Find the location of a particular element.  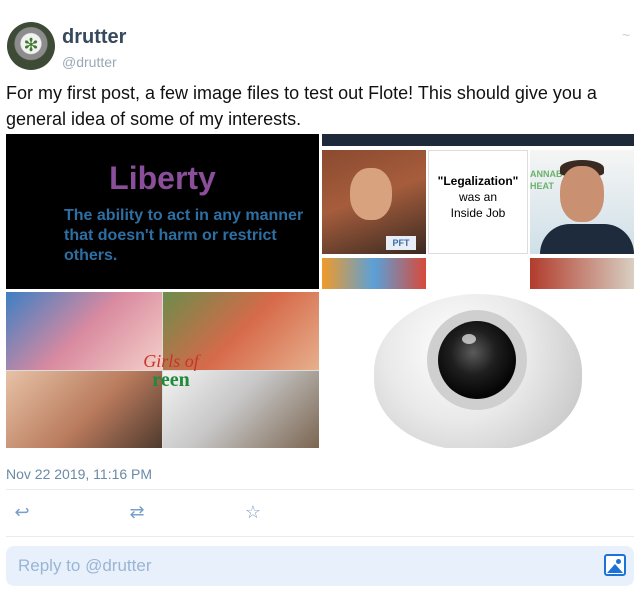

legalization-quote: "Legalization" was an Inside Job is located at coordinates (478, 202).